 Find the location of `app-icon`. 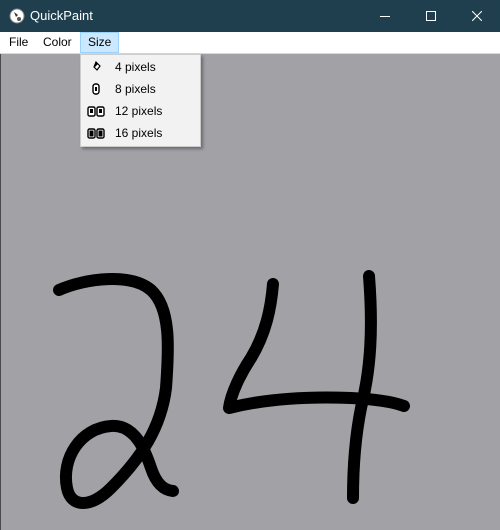

app-icon is located at coordinates (17, 16).